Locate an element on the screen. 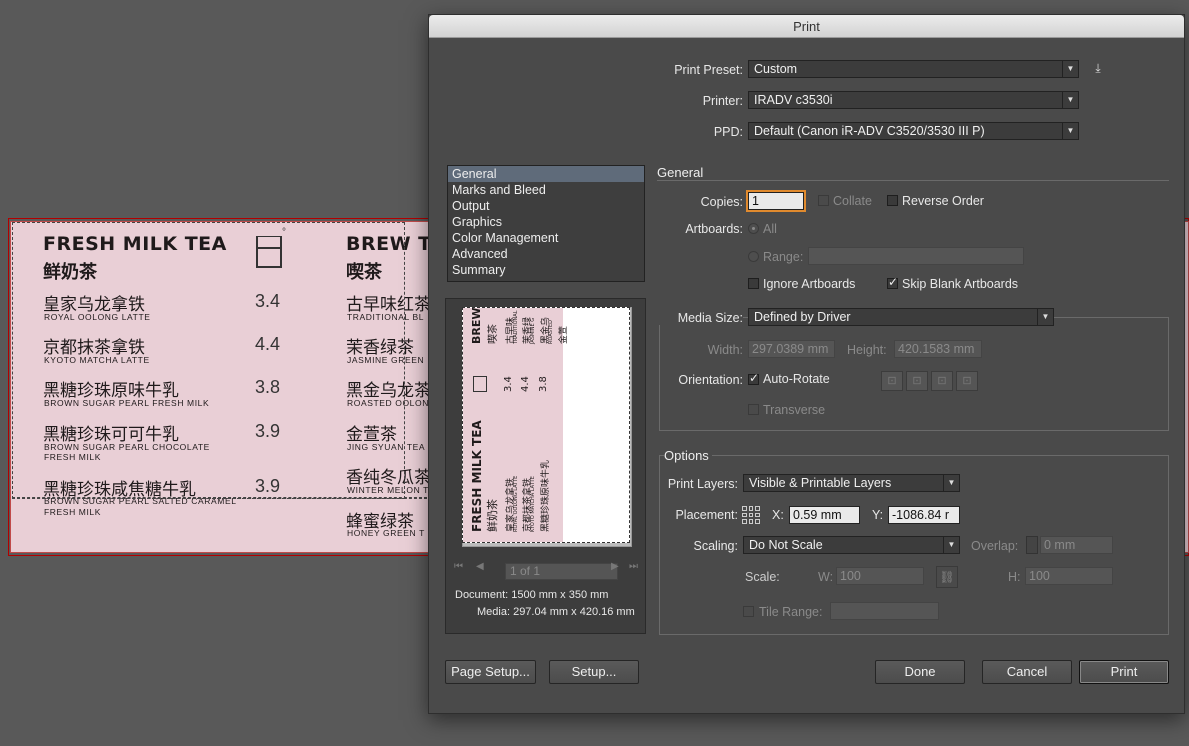 The image size is (1189, 746). overlap-stepper is located at coordinates (1032, 545).